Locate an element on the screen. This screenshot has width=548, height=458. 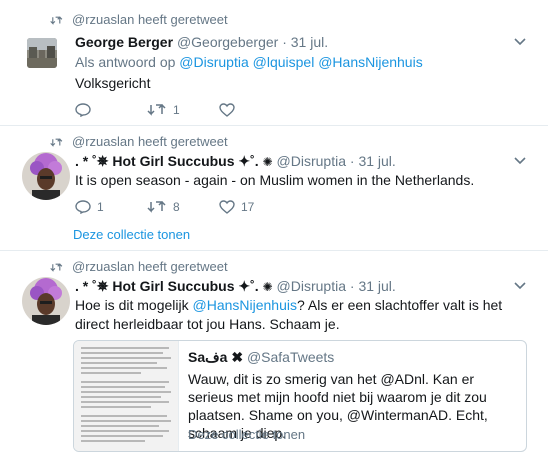
tweet-header: George Berger @Georgeberger · 31 jul. is located at coordinates (201, 42).